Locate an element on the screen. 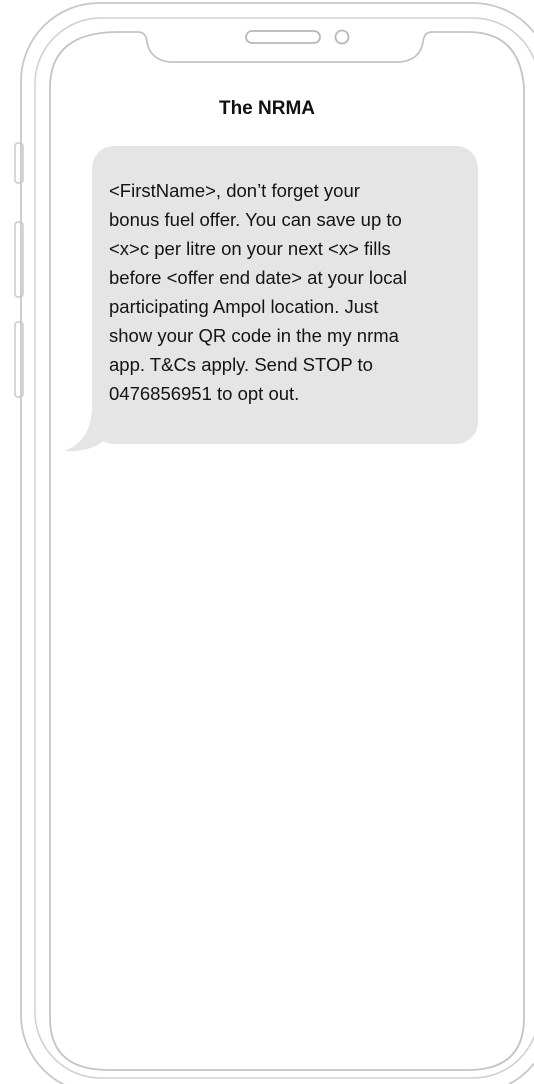 The image size is (534, 1084). sender-name: The NRMA is located at coordinates (267, 108).